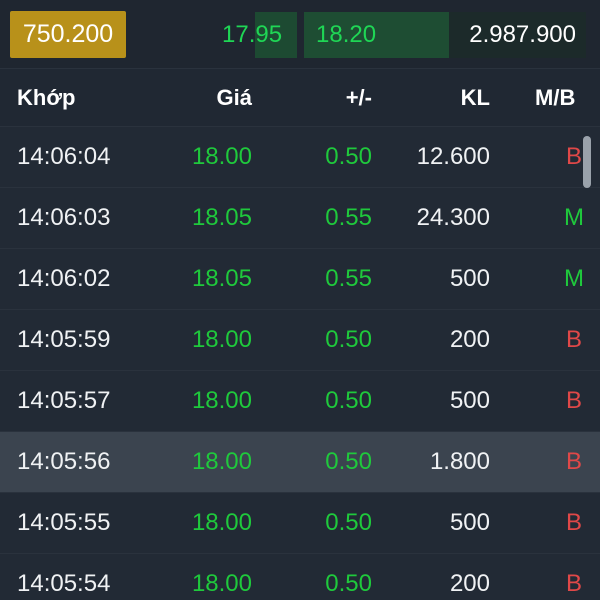  What do you see at coordinates (64, 583) in the screenshot?
I see `trade-time: 14:05:54` at bounding box center [64, 583].